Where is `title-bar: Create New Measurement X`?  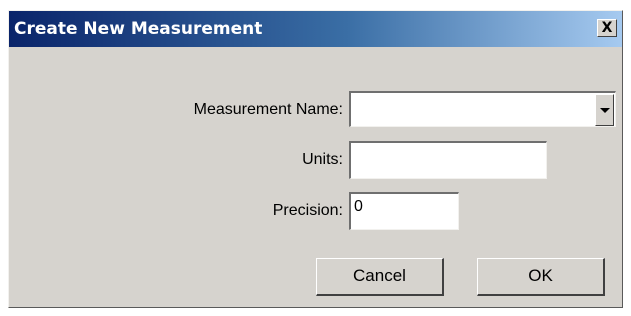 title-bar: Create New Measurement X is located at coordinates (315, 29).